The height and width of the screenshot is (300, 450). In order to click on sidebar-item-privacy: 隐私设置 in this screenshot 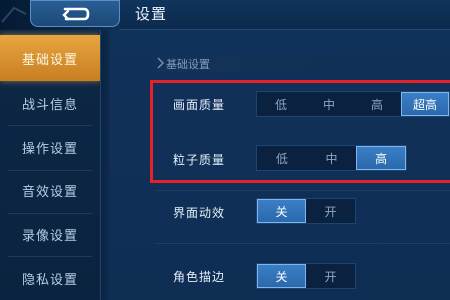, I will do `click(50, 277)`.